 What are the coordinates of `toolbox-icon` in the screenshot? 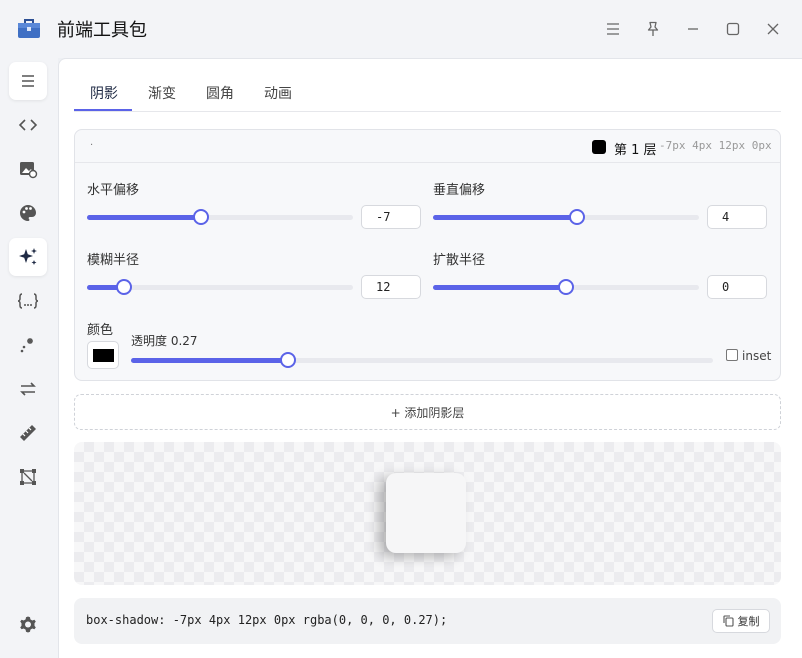 It's located at (29, 28).